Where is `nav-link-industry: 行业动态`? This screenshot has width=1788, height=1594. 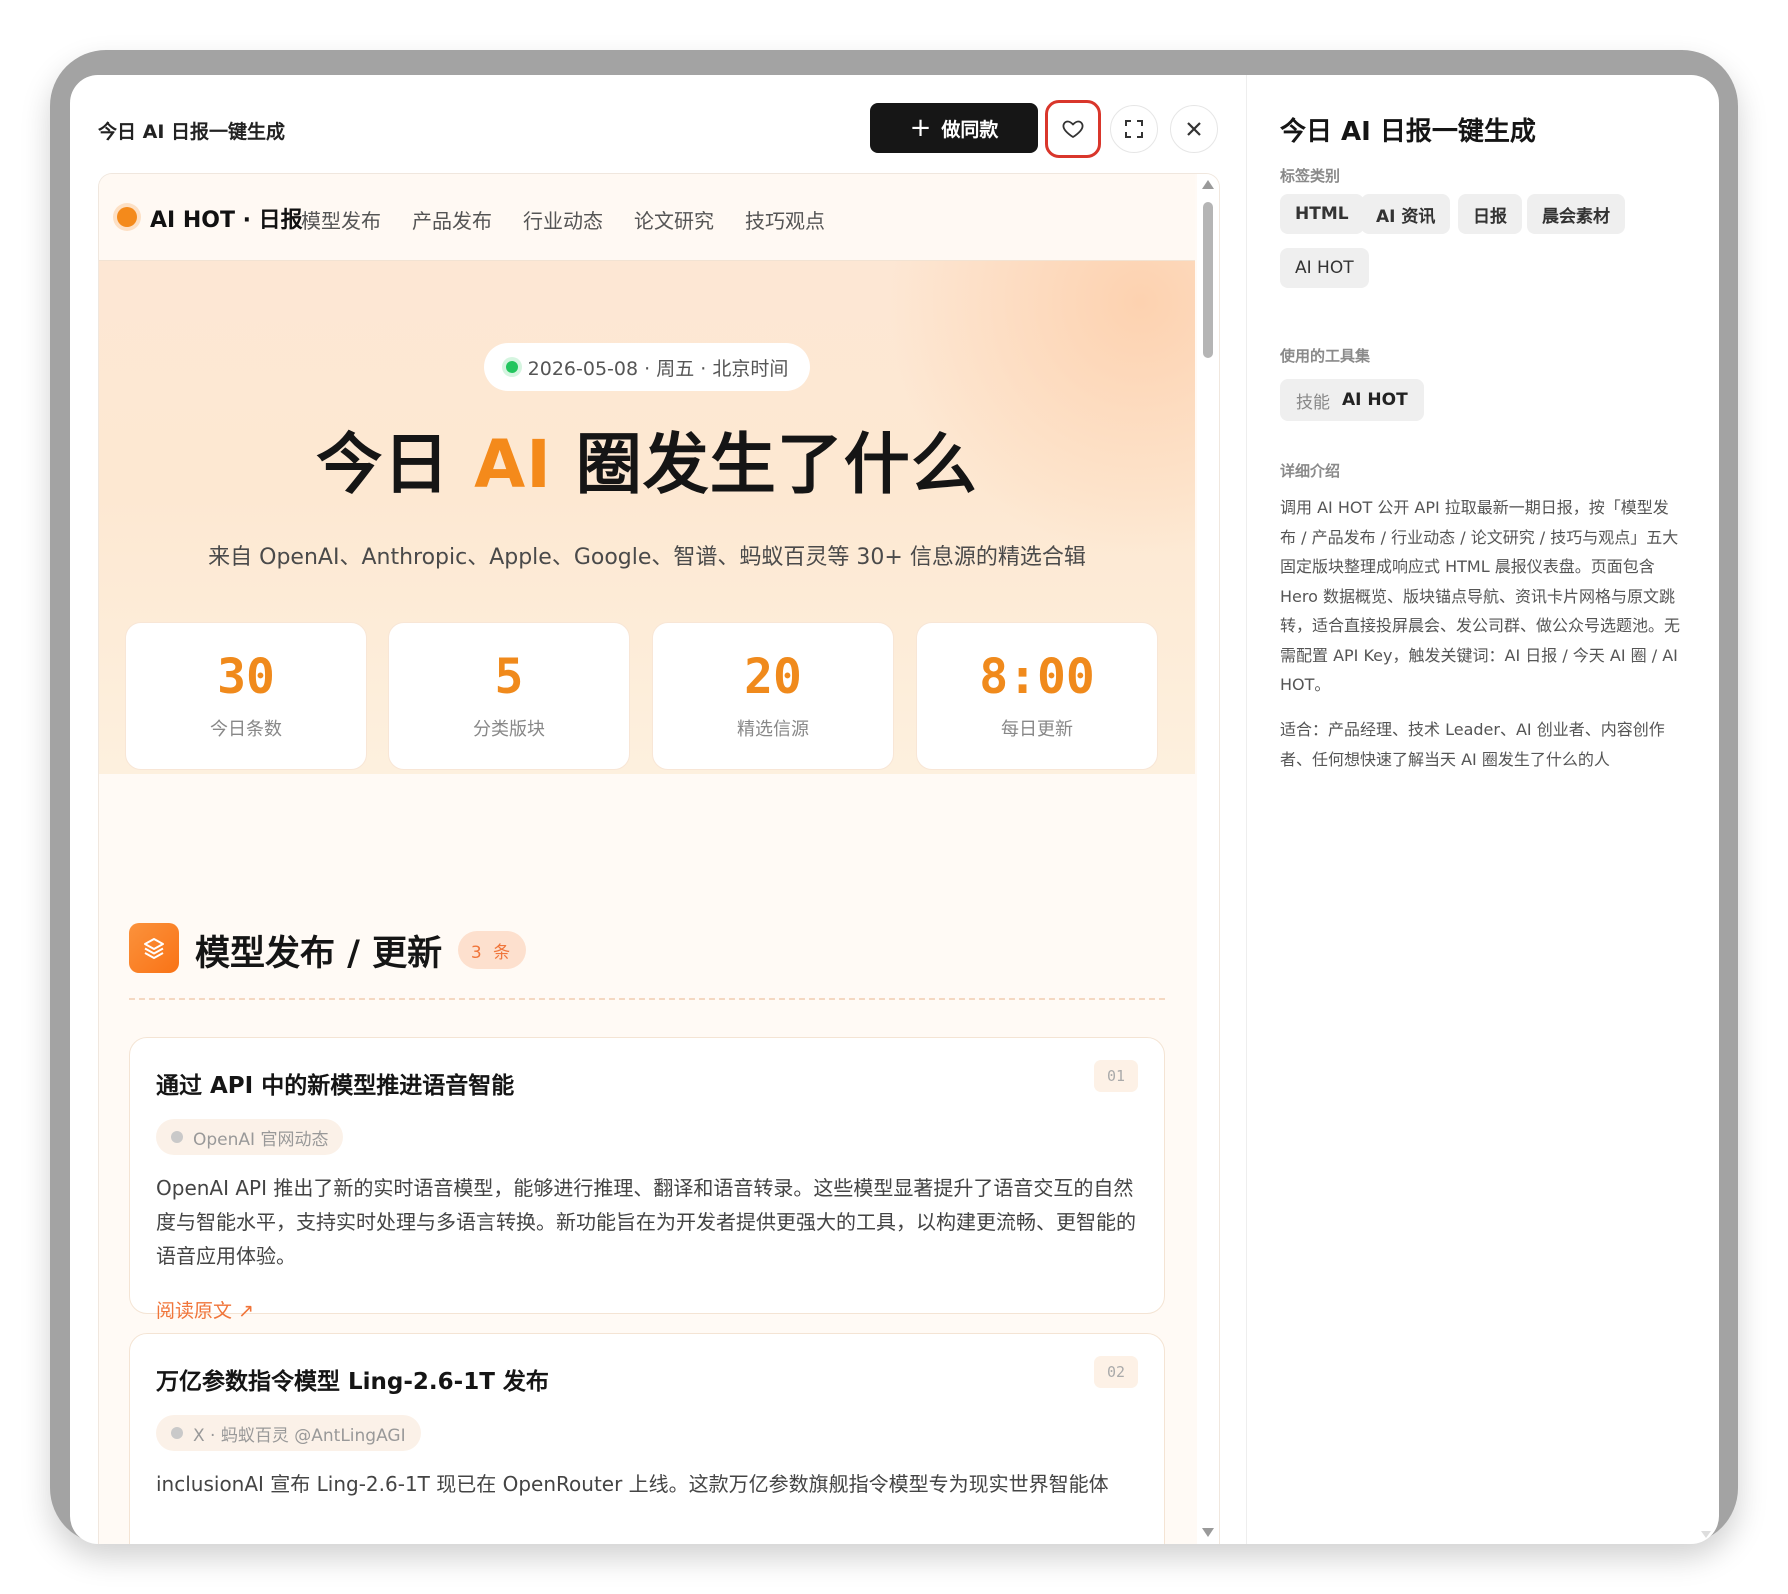 nav-link-industry: 行业动态 is located at coordinates (563, 219).